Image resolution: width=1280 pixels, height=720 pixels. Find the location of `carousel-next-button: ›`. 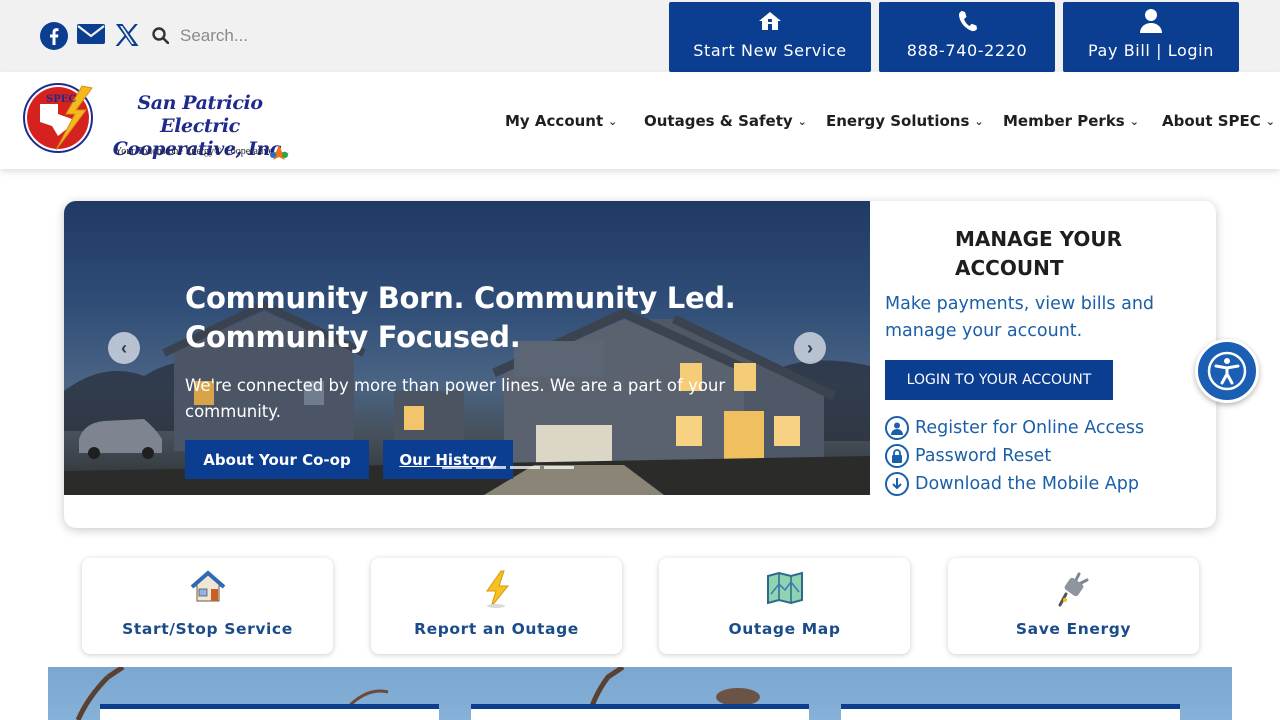

carousel-next-button: › is located at coordinates (810, 348).